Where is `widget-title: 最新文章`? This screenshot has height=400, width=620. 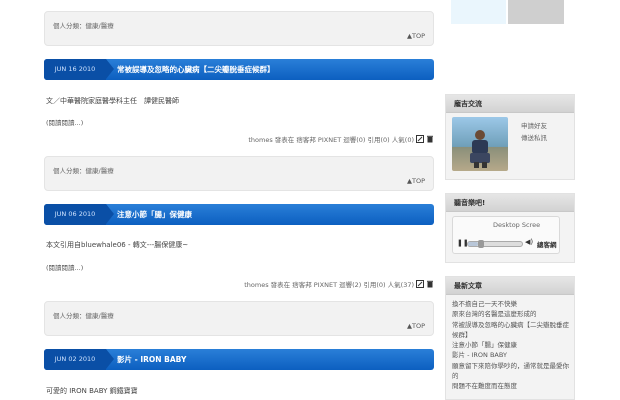
widget-title: 最新文章 is located at coordinates (510, 286).